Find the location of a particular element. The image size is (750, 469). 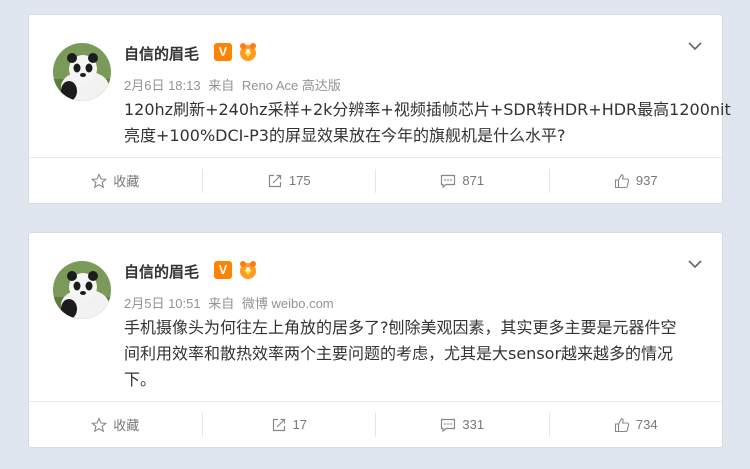

repost-count: 17 is located at coordinates (299, 424).